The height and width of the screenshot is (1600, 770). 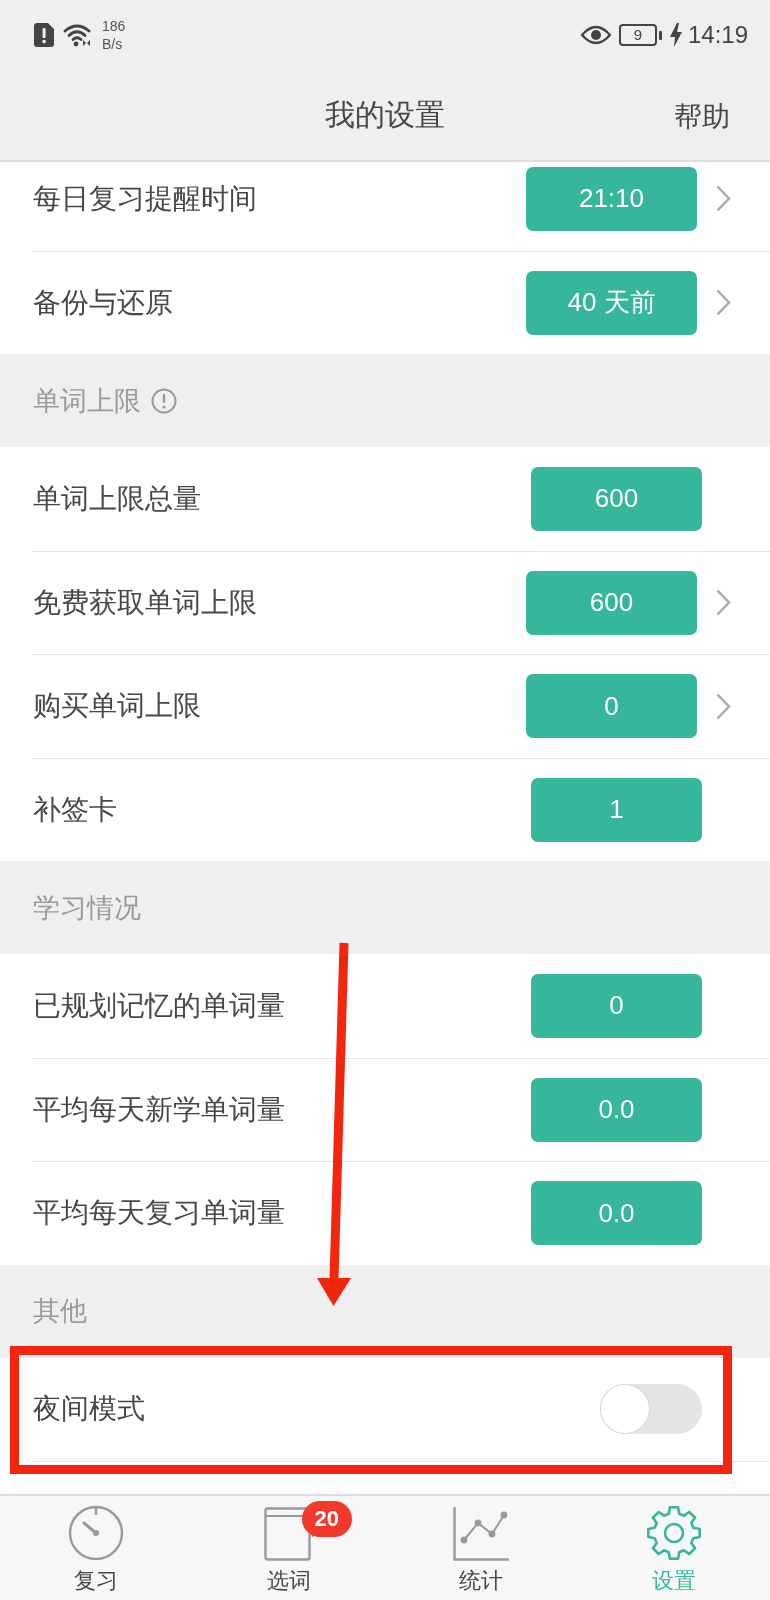 I want to click on eye-icon, so click(x=595, y=35).